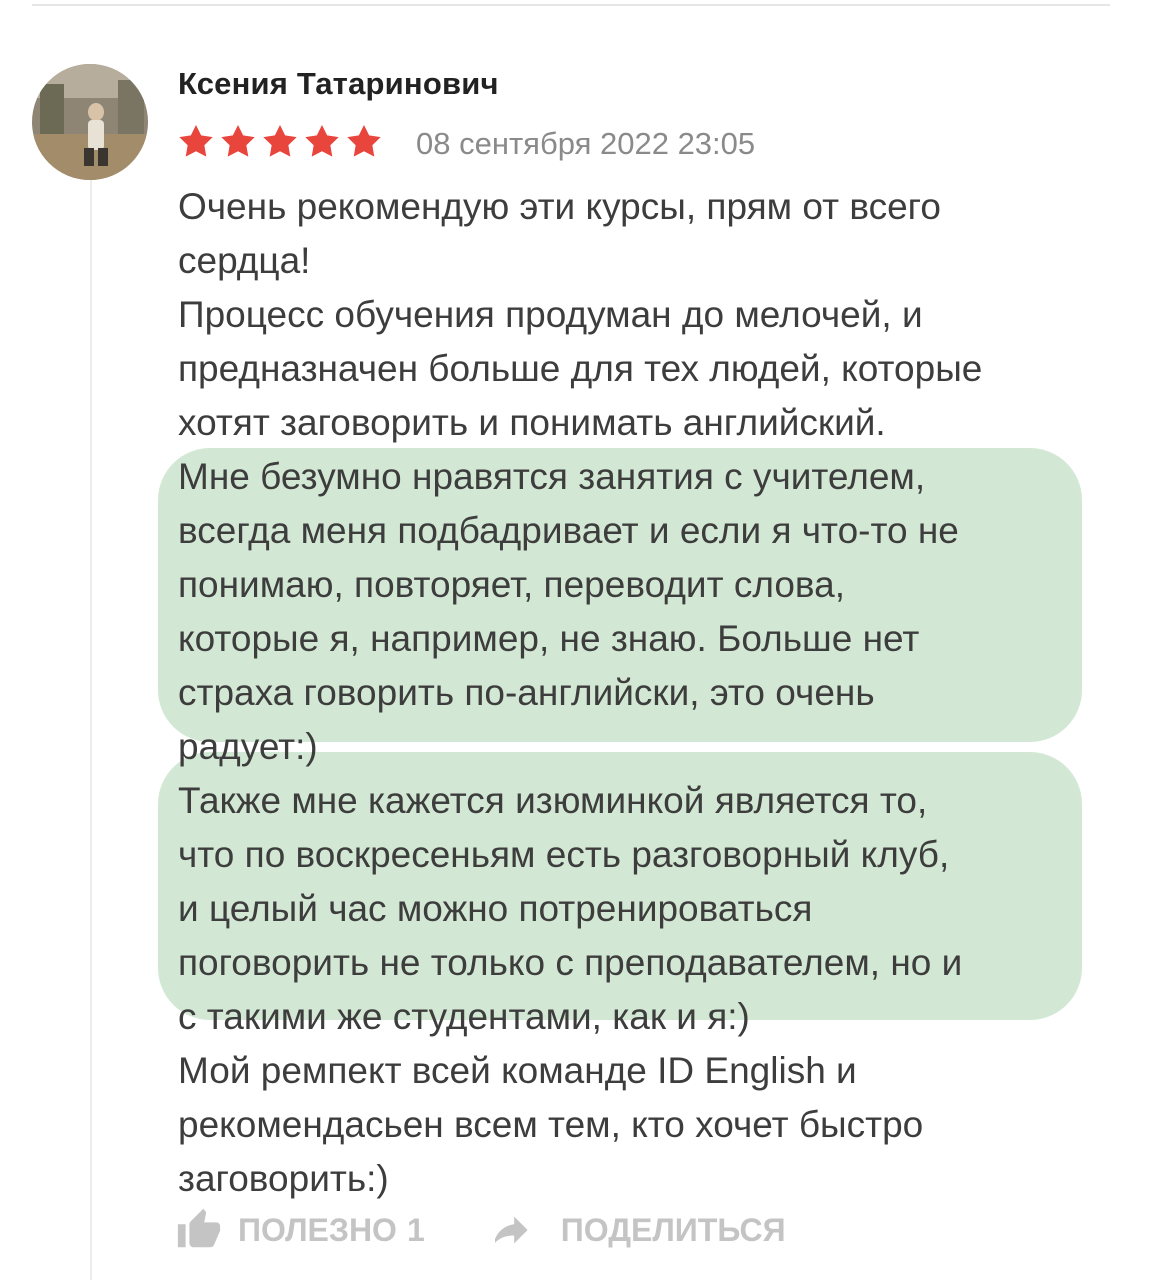 The width and height of the screenshot is (1168, 1280). I want to click on helpful-button: ПОЛЕЗНО 1, so click(300, 1230).